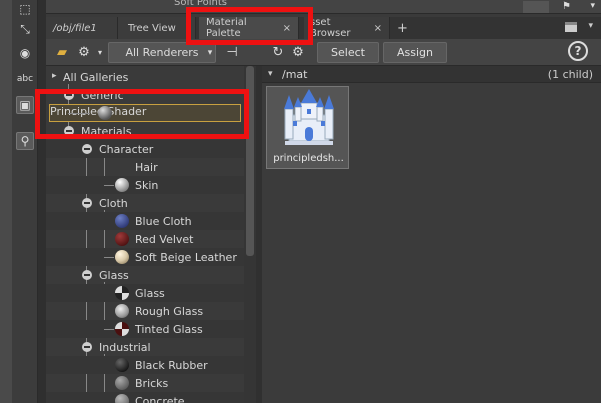 This screenshot has height=403, width=601. What do you see at coordinates (592, 6) in the screenshot?
I see `chevron-down-icon: ▾` at bounding box center [592, 6].